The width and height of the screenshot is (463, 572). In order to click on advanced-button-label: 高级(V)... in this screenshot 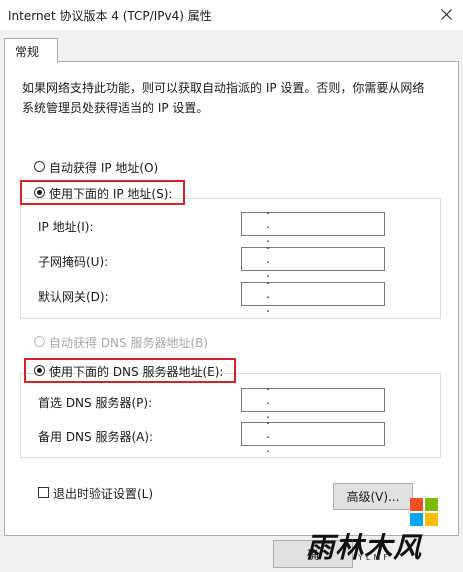, I will do `click(373, 497)`.